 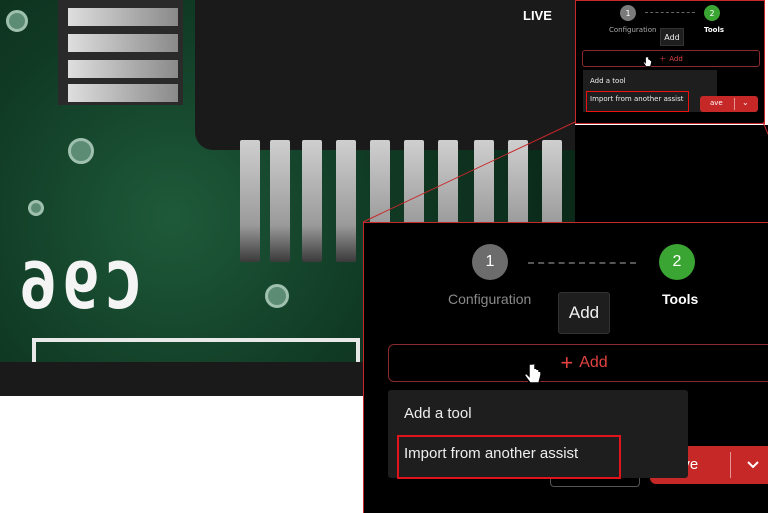 What do you see at coordinates (637, 101) in the screenshot?
I see `highlight-box-small` at bounding box center [637, 101].